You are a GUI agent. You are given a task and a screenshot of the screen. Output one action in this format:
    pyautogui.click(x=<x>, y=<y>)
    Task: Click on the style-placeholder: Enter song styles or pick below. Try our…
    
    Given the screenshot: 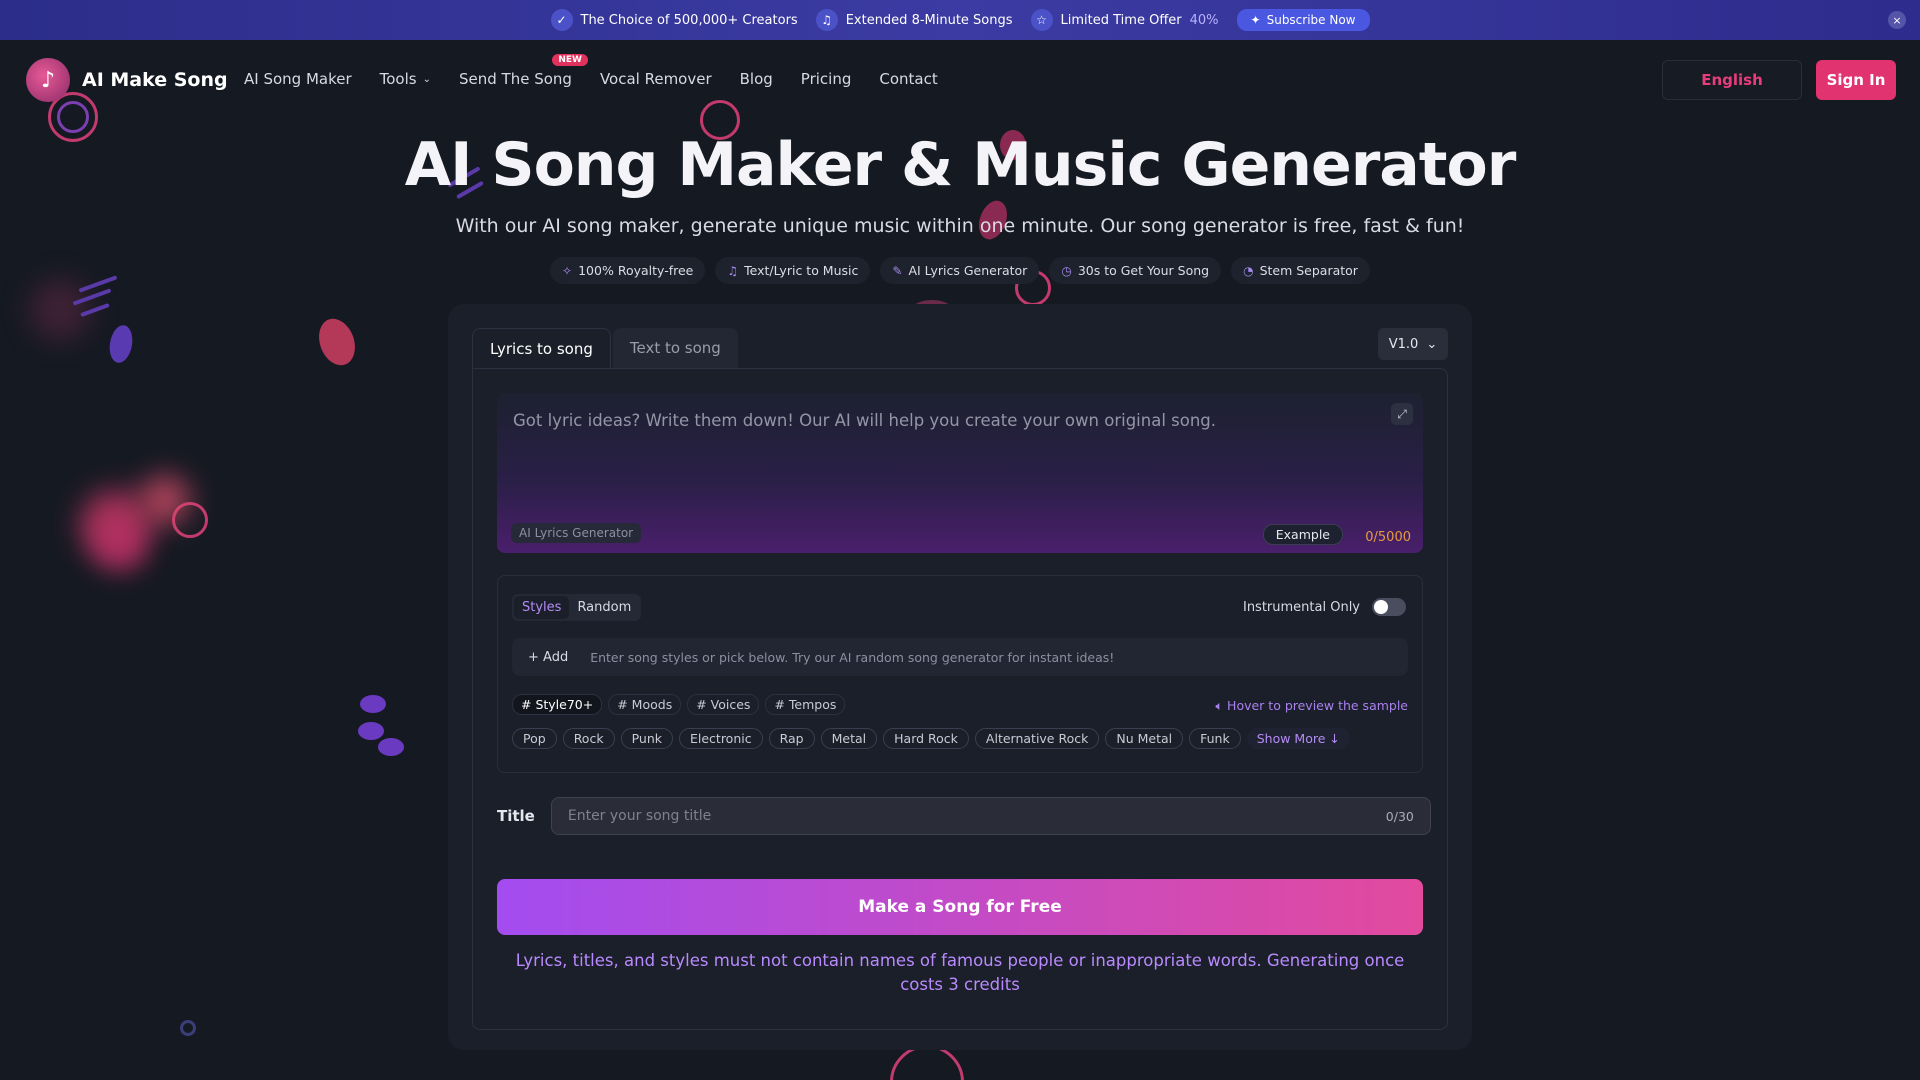 What is the action you would take?
    pyautogui.click(x=852, y=657)
    